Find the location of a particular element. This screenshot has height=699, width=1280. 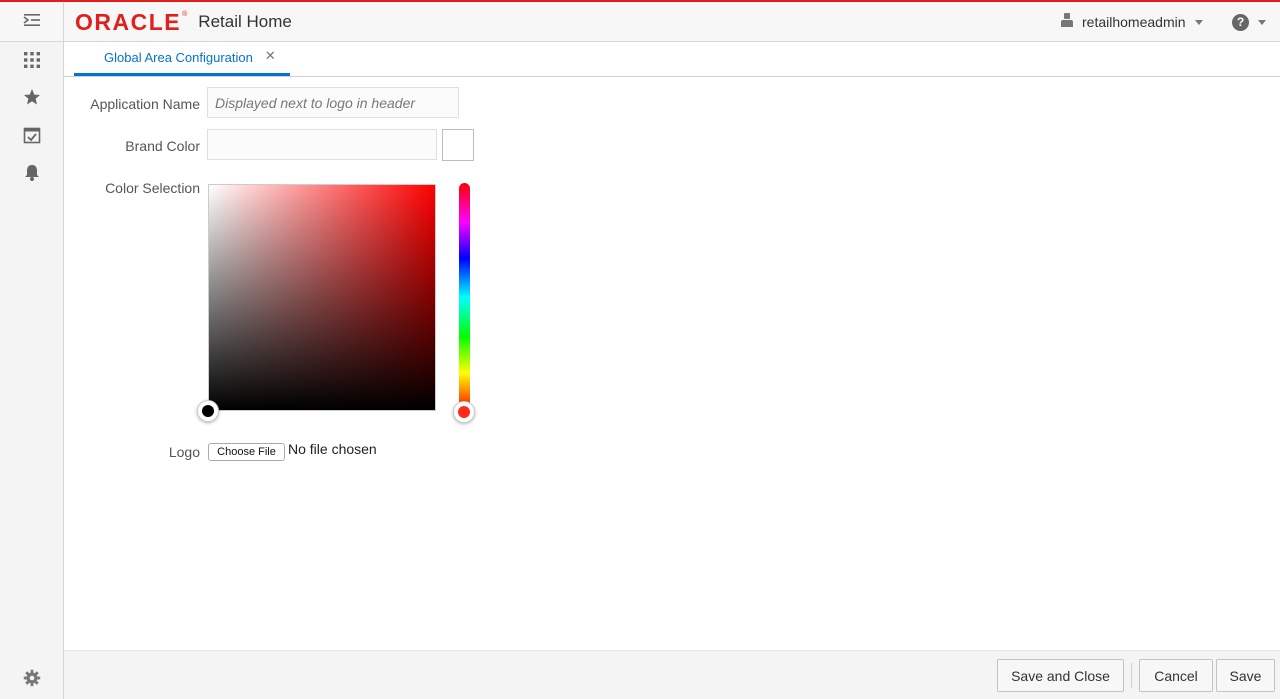

save-button: Save is located at coordinates (1245, 675).